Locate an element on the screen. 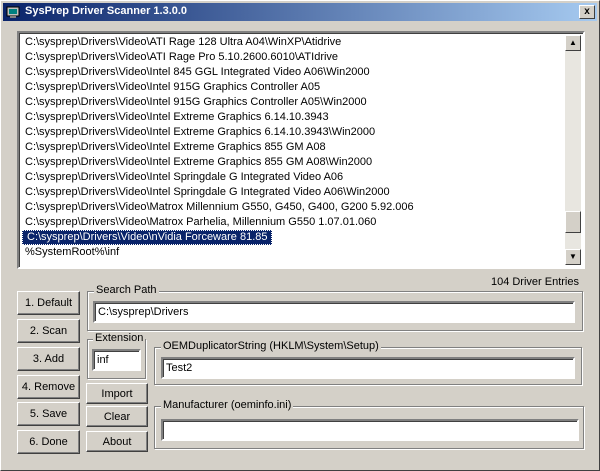 The width and height of the screenshot is (600, 471). search-path-label: Search Path is located at coordinates (126, 290).